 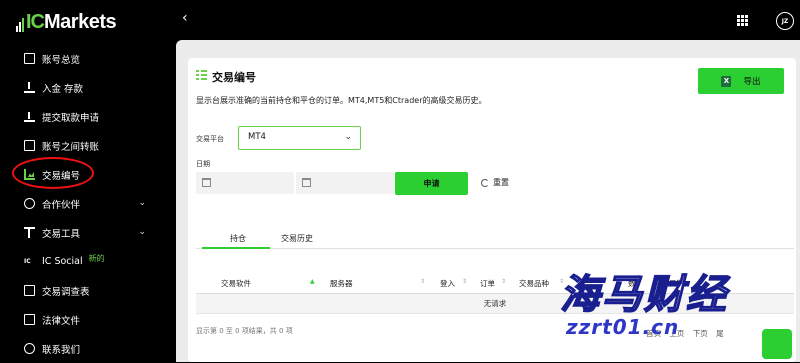 I want to click on sidebar-item-partner: 合作伙伴 ⌄, so click(x=84, y=203).